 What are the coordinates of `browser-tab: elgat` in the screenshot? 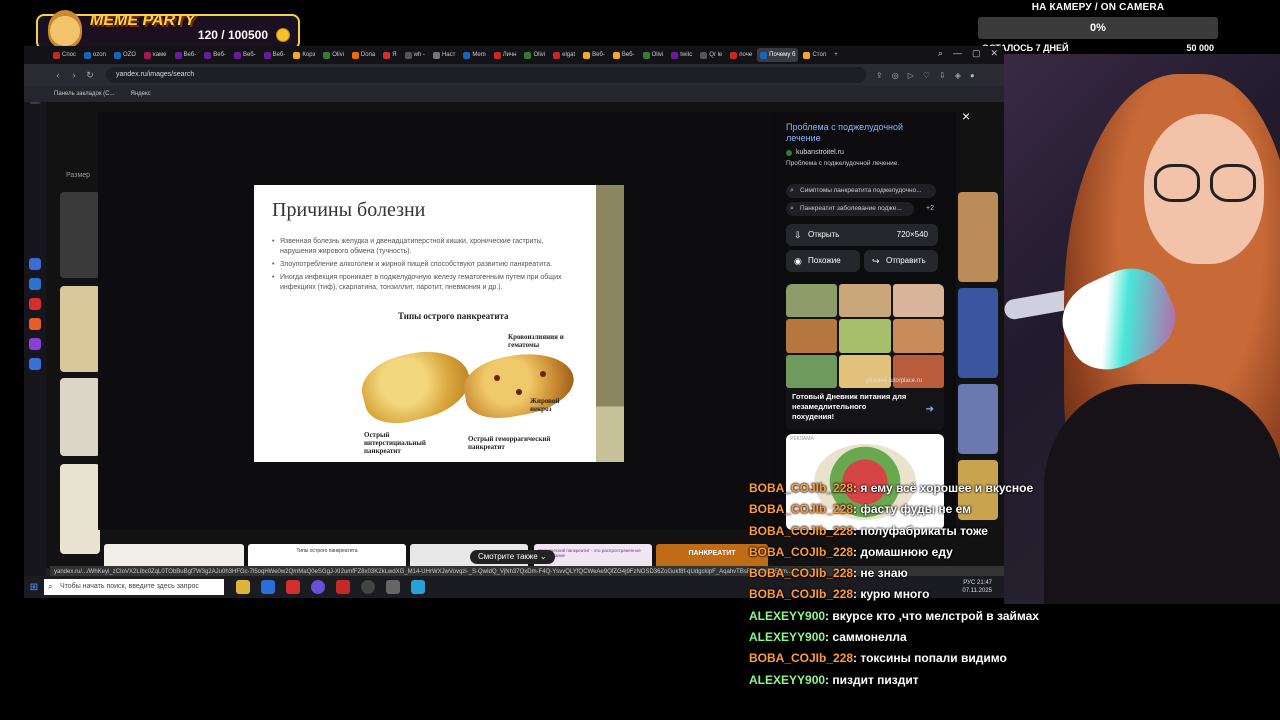 It's located at (564, 55).